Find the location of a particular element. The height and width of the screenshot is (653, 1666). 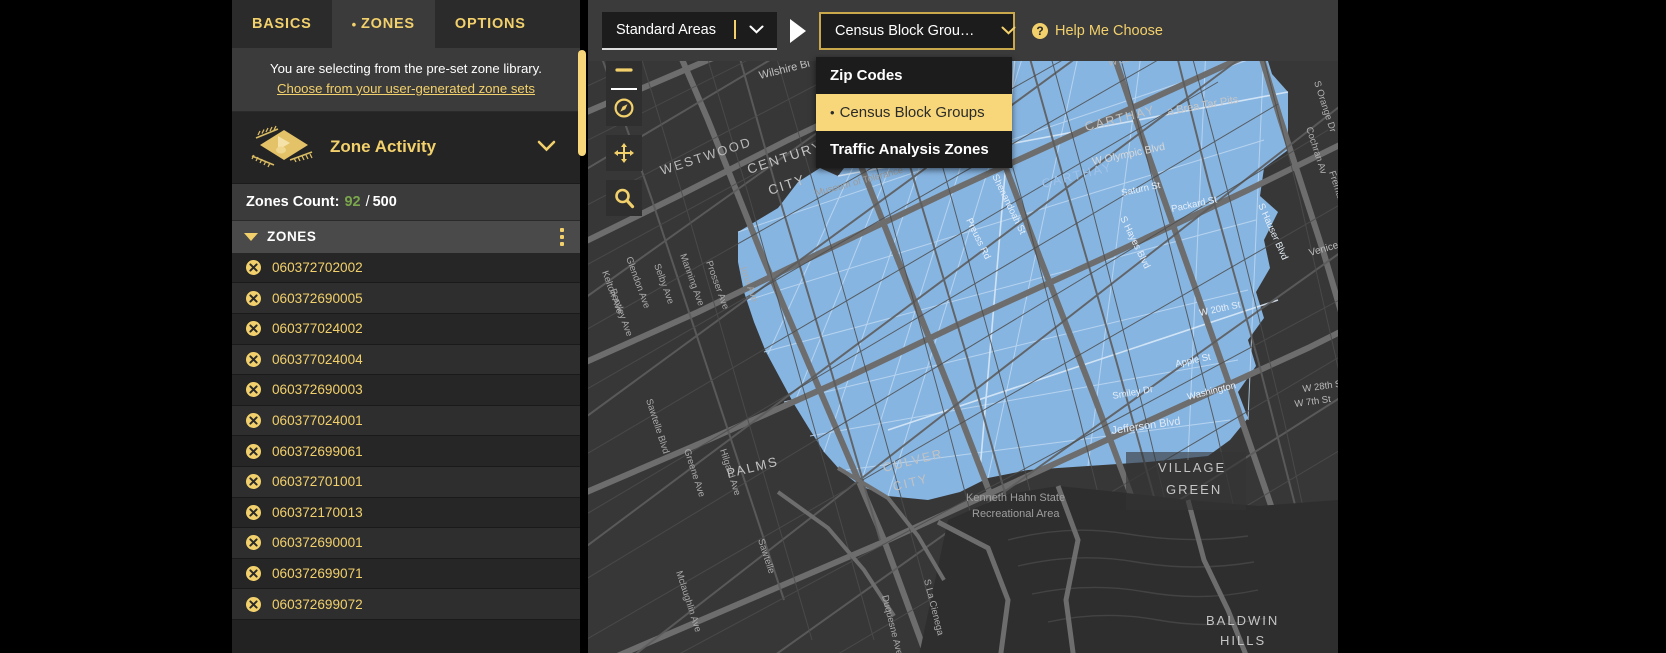

zone-id: 060377024001 is located at coordinates (317, 421).